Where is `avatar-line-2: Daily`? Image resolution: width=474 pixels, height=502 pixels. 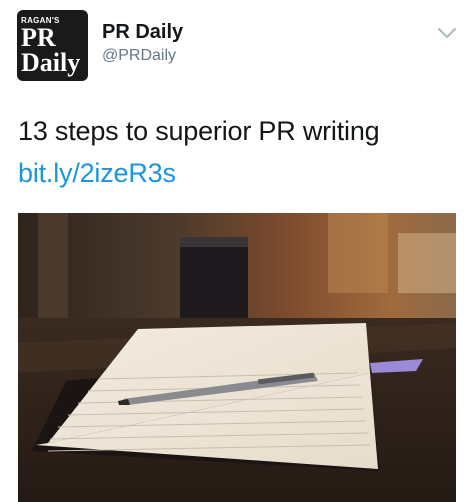 avatar-line-2: Daily is located at coordinates (51, 62).